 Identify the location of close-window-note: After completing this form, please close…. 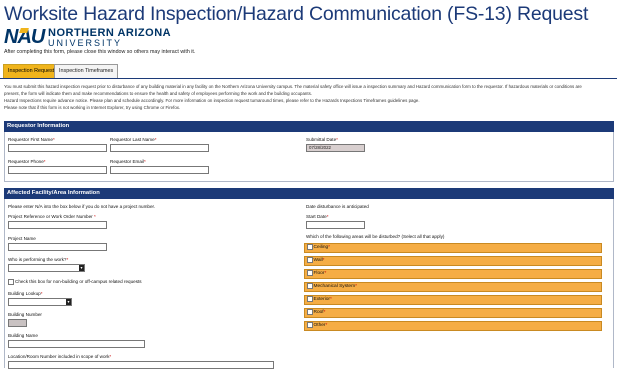
(100, 52).